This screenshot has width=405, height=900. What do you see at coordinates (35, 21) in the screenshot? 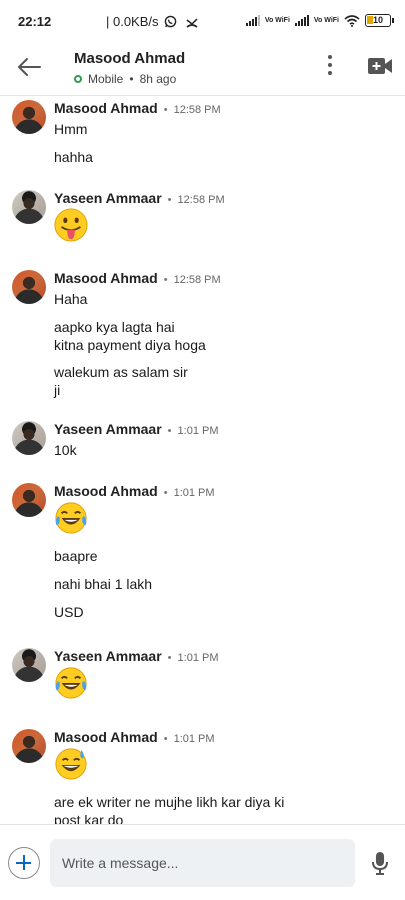
I see `status-time: 22:12` at bounding box center [35, 21].